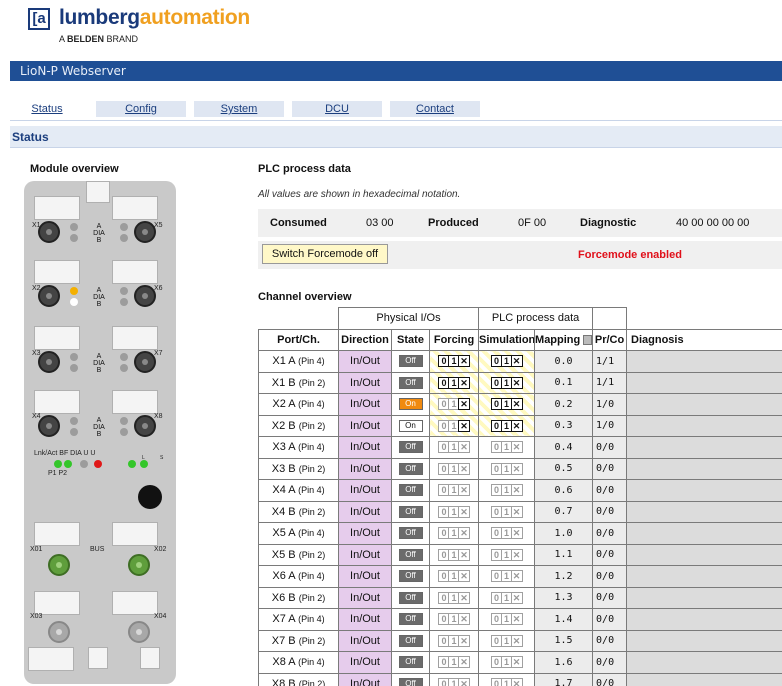  Describe the element at coordinates (704, 339) in the screenshot. I see `col-diagnosis: Diagnosis` at that location.